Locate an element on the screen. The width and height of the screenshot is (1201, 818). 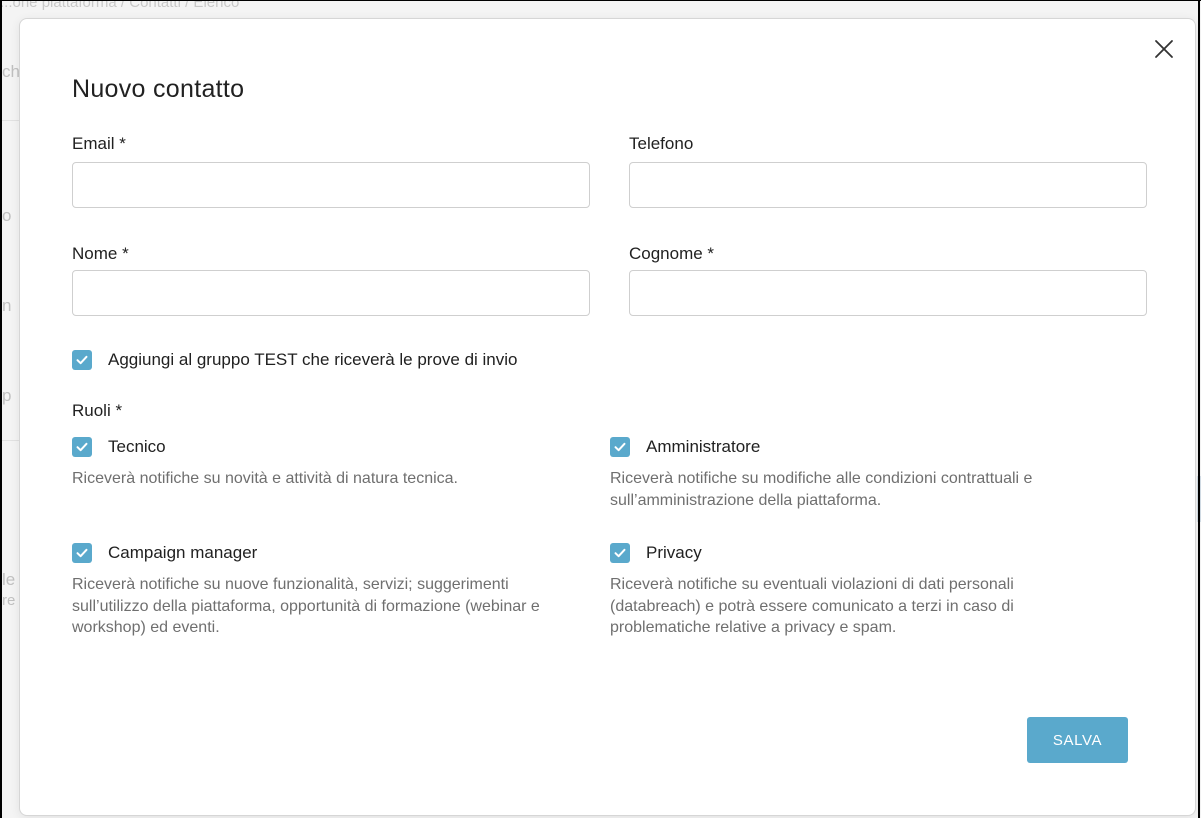
role-campaign-manager-label: Campaign manager is located at coordinates (183, 552).